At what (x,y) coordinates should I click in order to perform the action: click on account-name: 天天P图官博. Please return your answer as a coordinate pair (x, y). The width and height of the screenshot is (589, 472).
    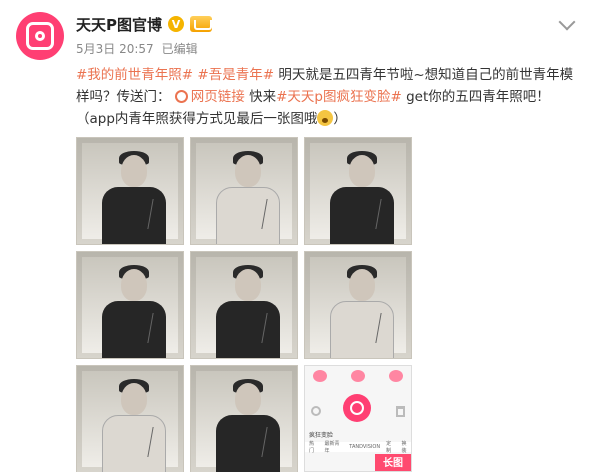
    Looking at the image, I should click on (119, 24).